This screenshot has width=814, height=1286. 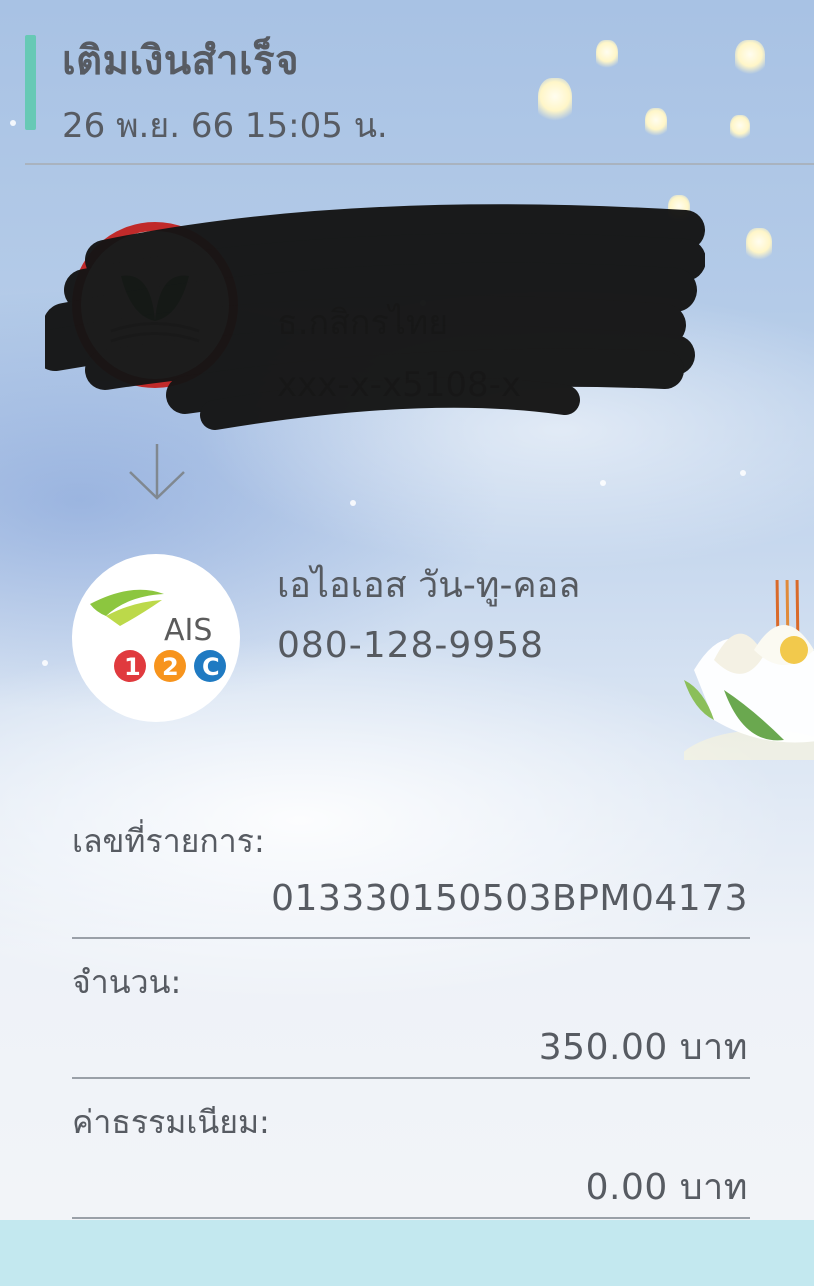 I want to click on bottom-bar, so click(x=407, y=1253).